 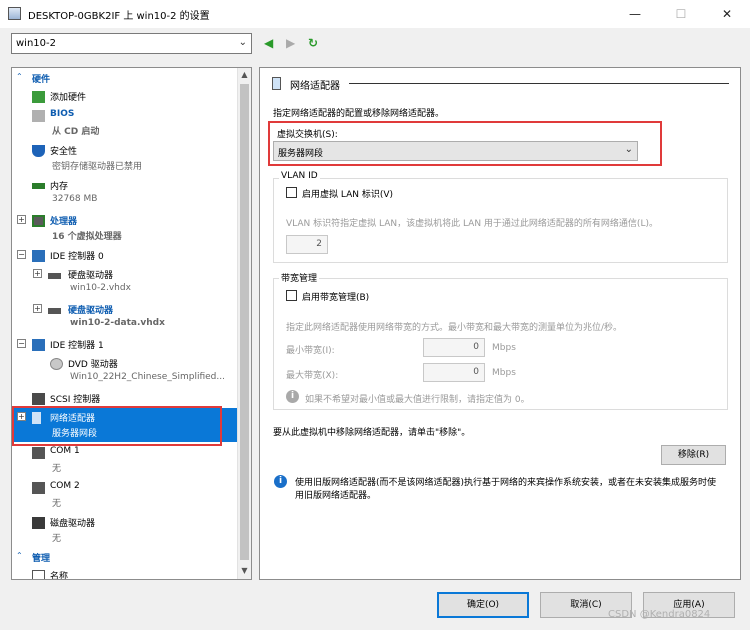 I want to click on tree-item-label: COM 1, so click(x=65, y=451).